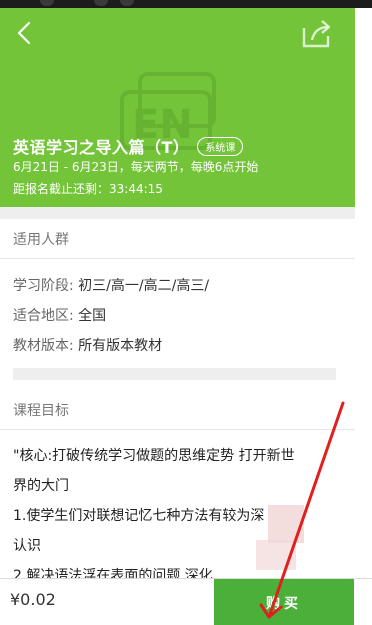  What do you see at coordinates (363, 316) in the screenshot?
I see `page-margin` at bounding box center [363, 316].